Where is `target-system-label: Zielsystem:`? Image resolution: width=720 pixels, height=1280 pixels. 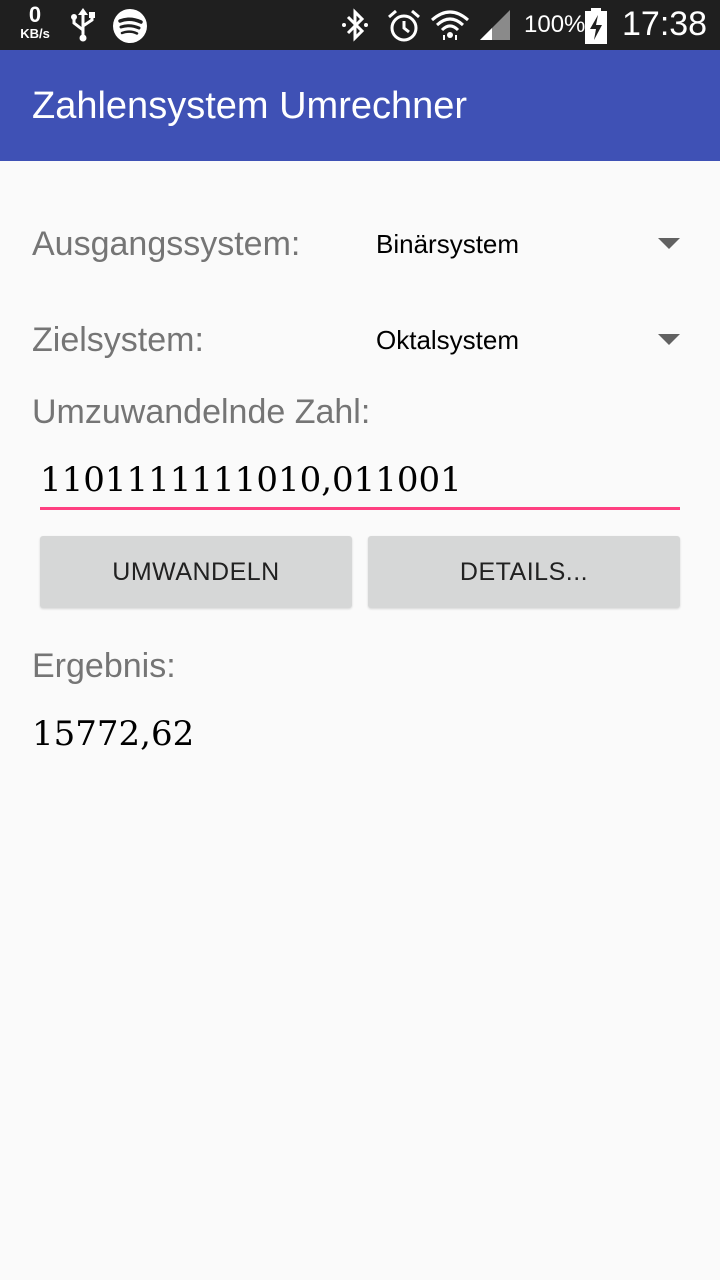
target-system-label: Zielsystem: is located at coordinates (118, 340).